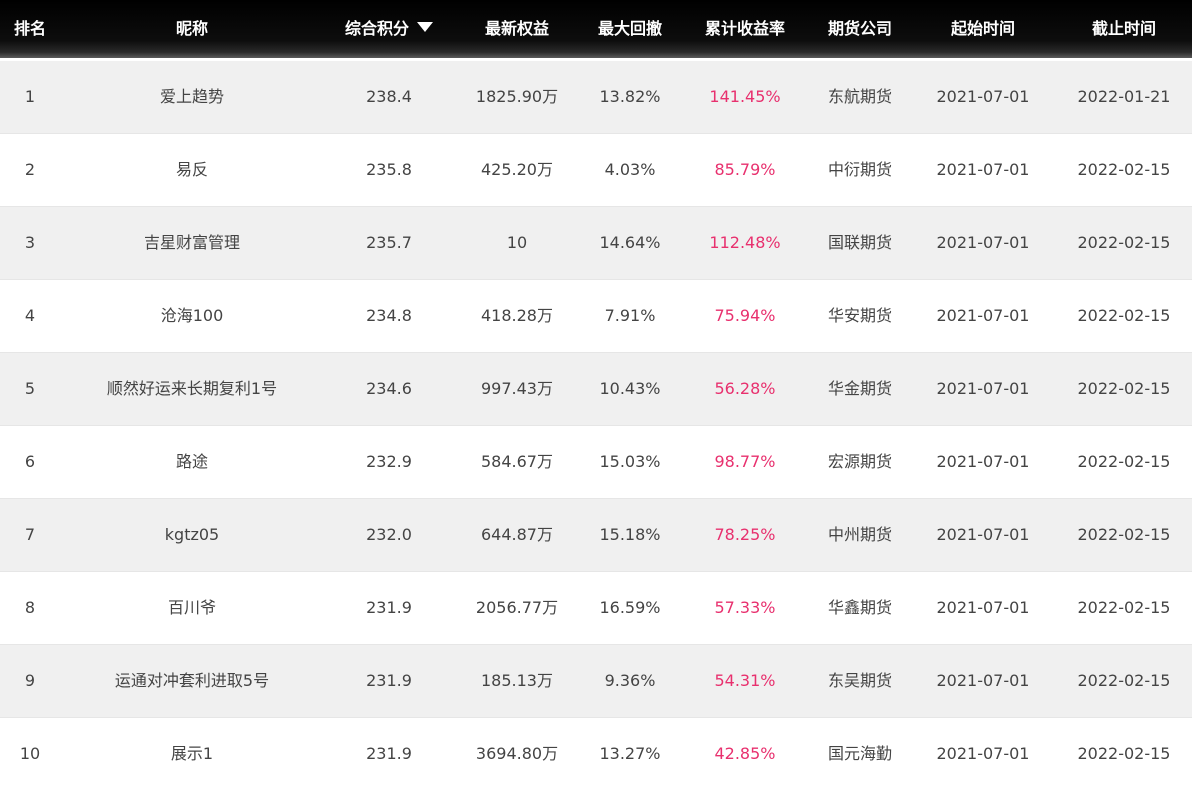  I want to click on header-start-date: 起始时间, so click(983, 29).